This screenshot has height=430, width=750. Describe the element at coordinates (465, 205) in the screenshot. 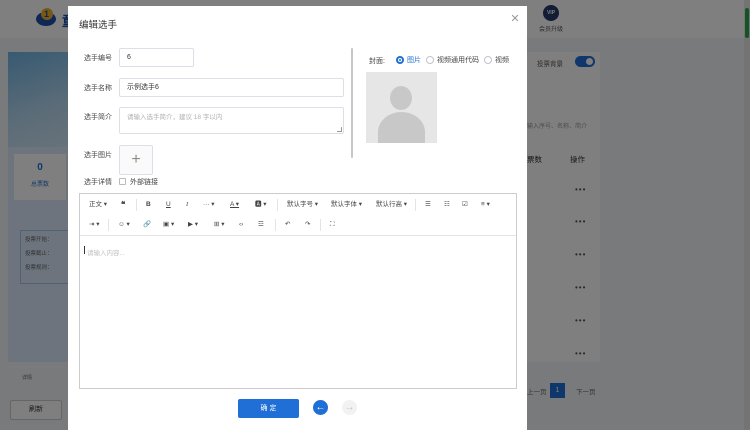

I see `todo-list-icon: ☑` at that location.